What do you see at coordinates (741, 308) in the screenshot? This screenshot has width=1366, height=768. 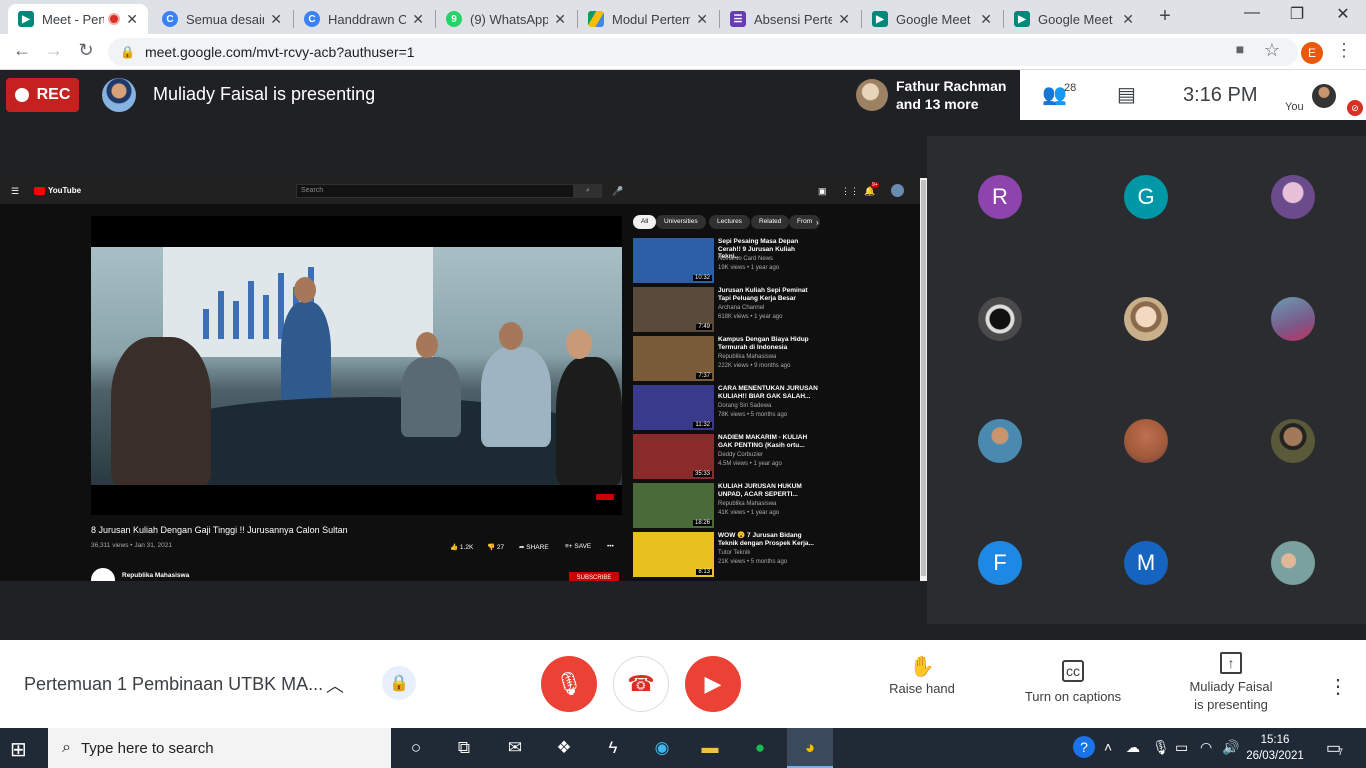 I see `recommendation-channel: Archana Channel` at bounding box center [741, 308].